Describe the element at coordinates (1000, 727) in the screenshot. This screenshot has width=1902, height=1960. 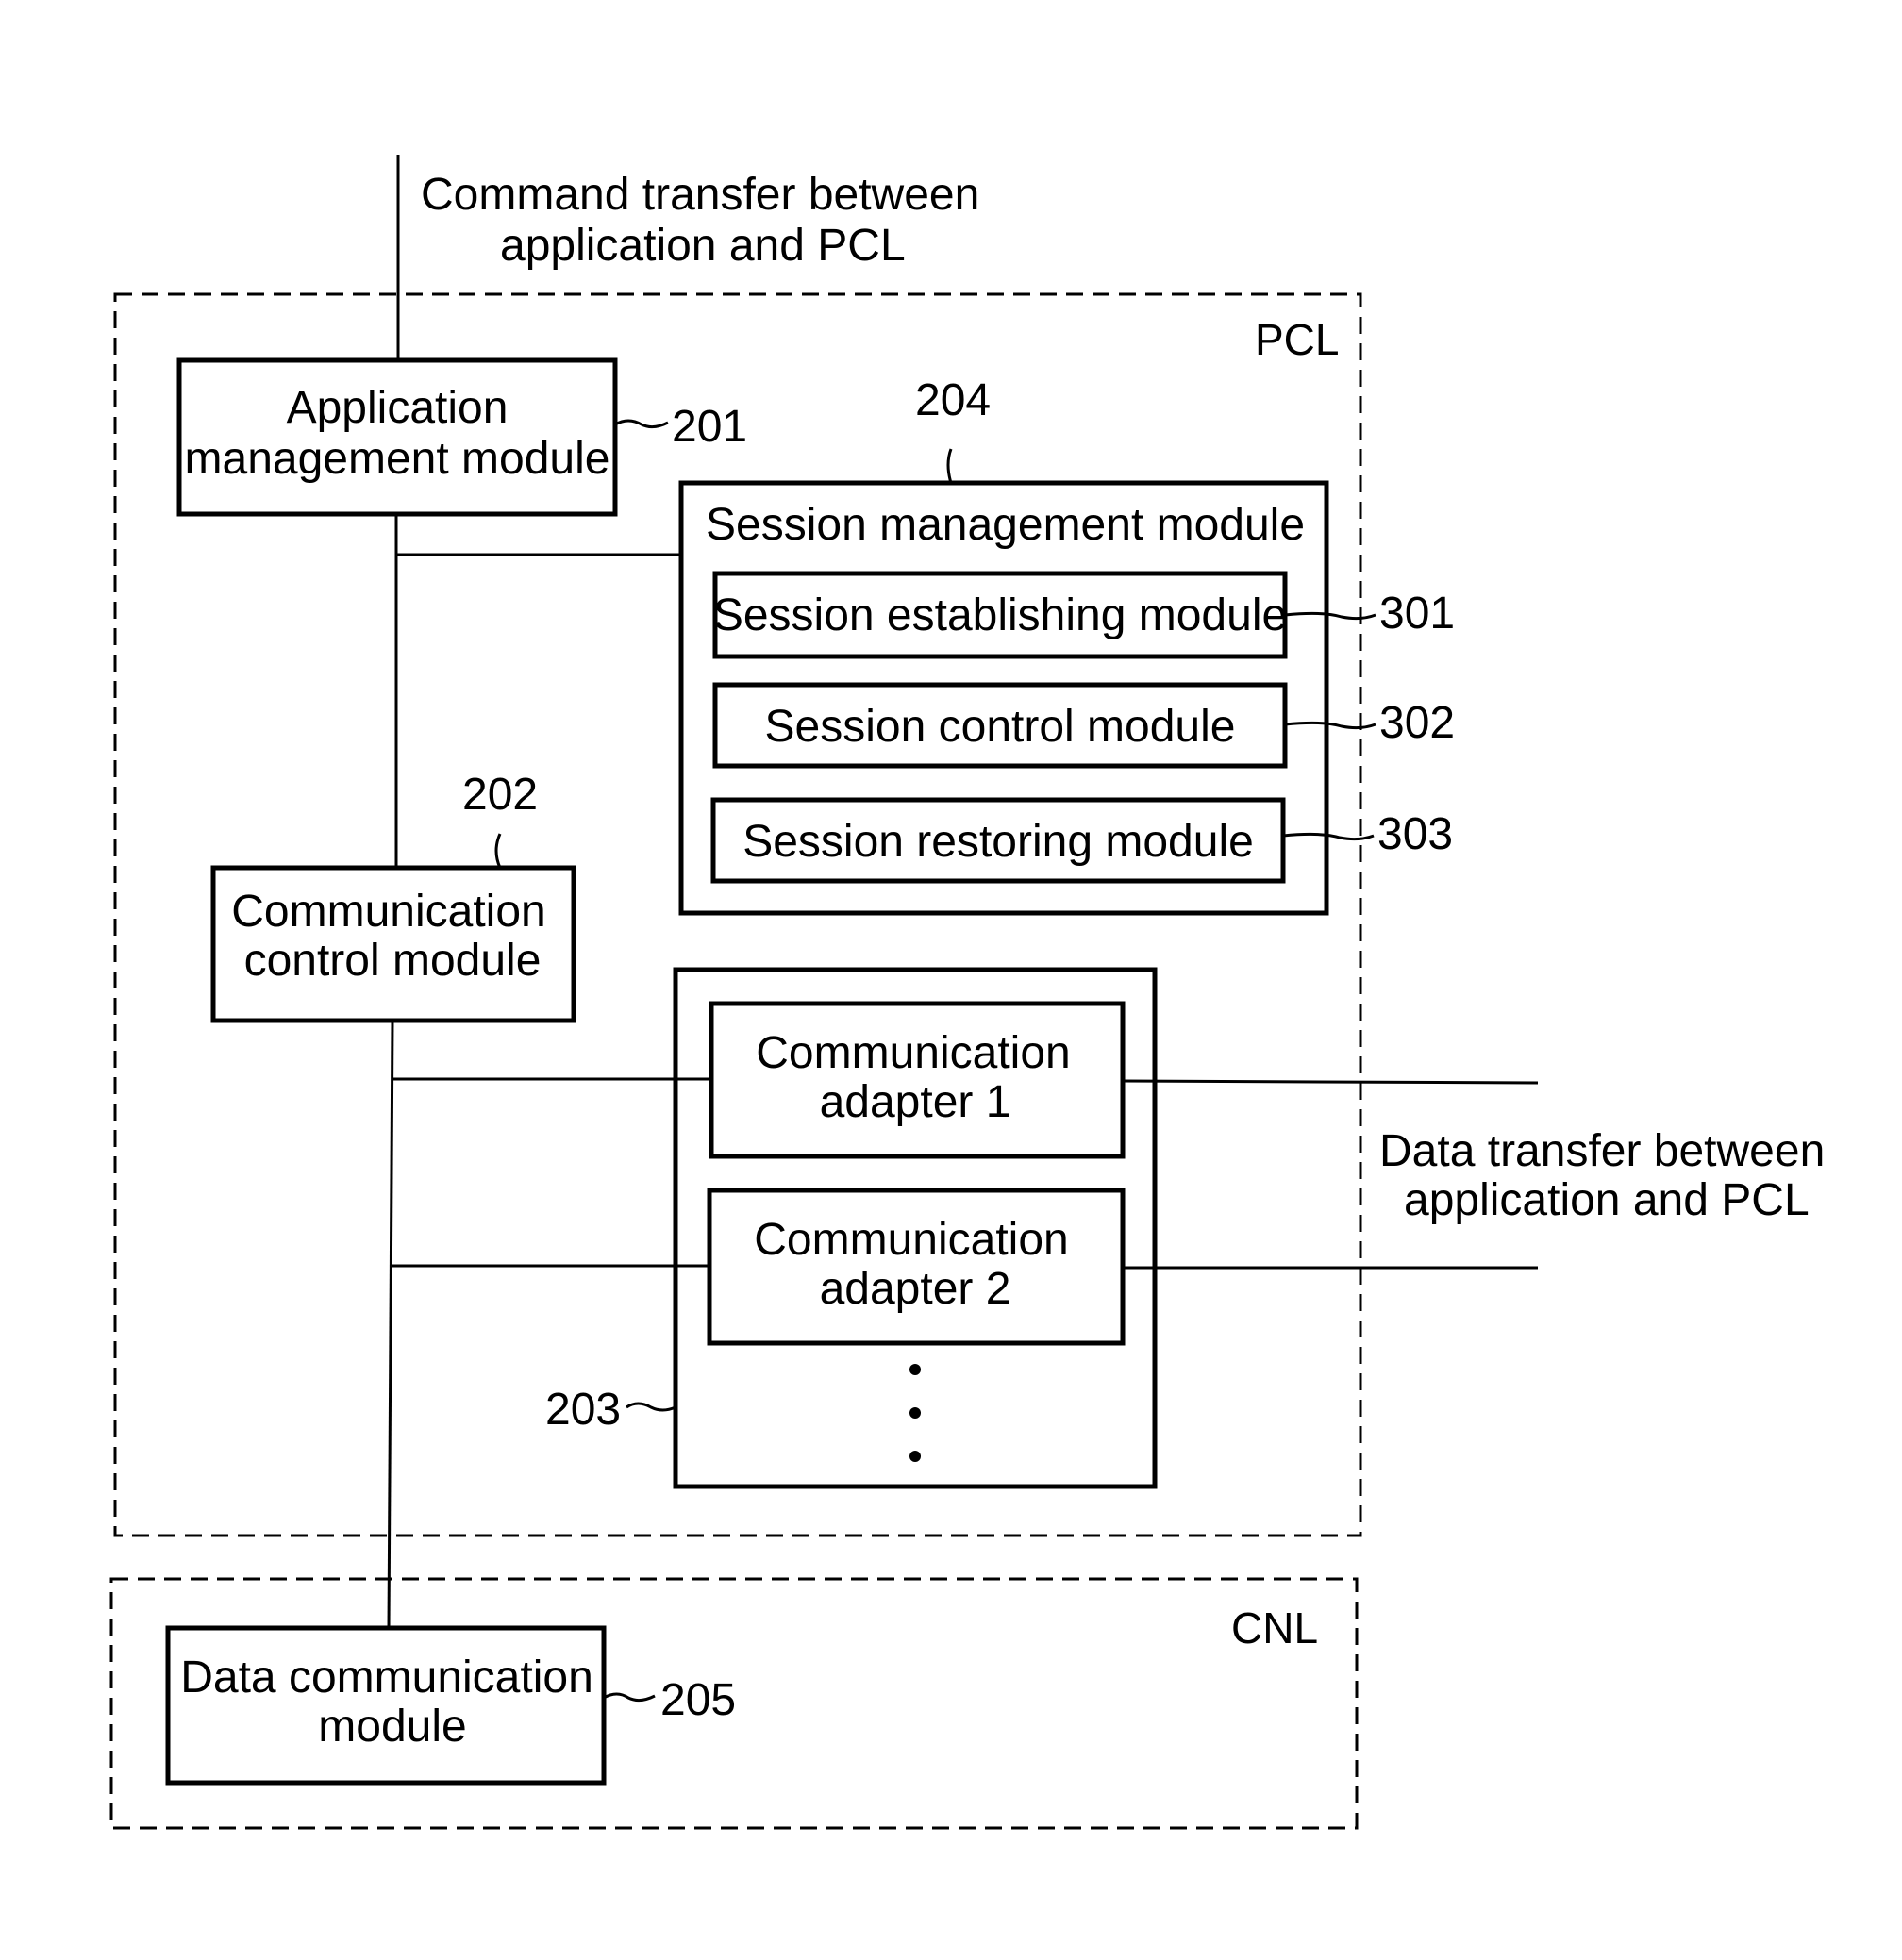
I see `session-ctrl-label: Session control module` at that location.